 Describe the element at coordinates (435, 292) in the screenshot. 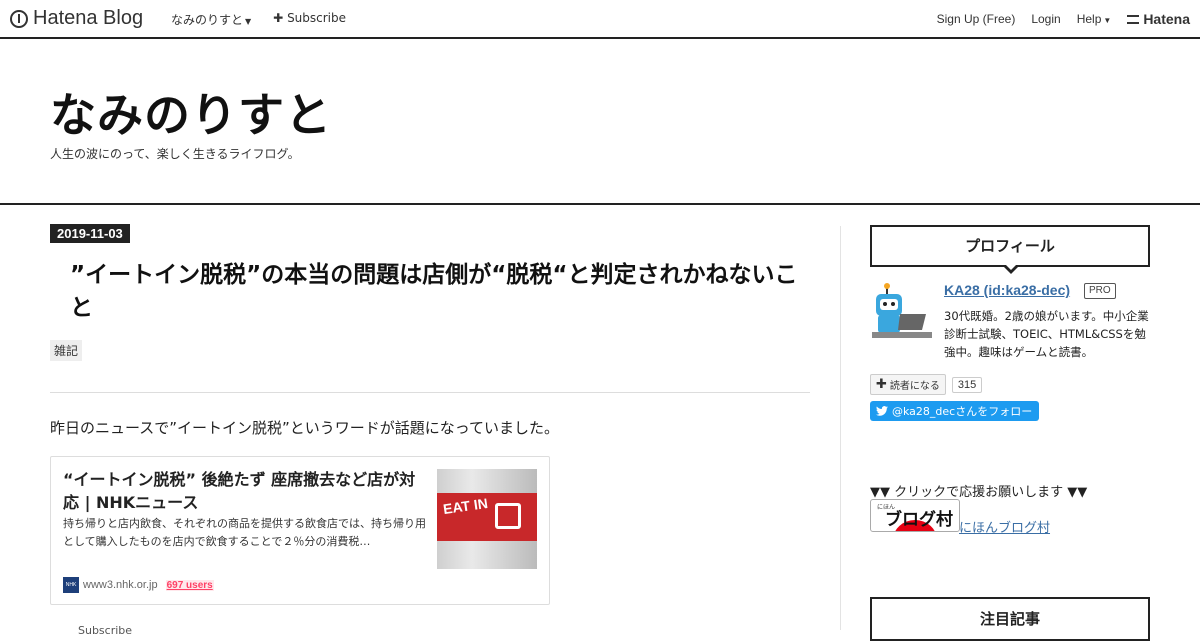

I see `entry-title: ”イートイン脱税”の本当の問題は店側が“脱税“と判定されかねないこと` at that location.